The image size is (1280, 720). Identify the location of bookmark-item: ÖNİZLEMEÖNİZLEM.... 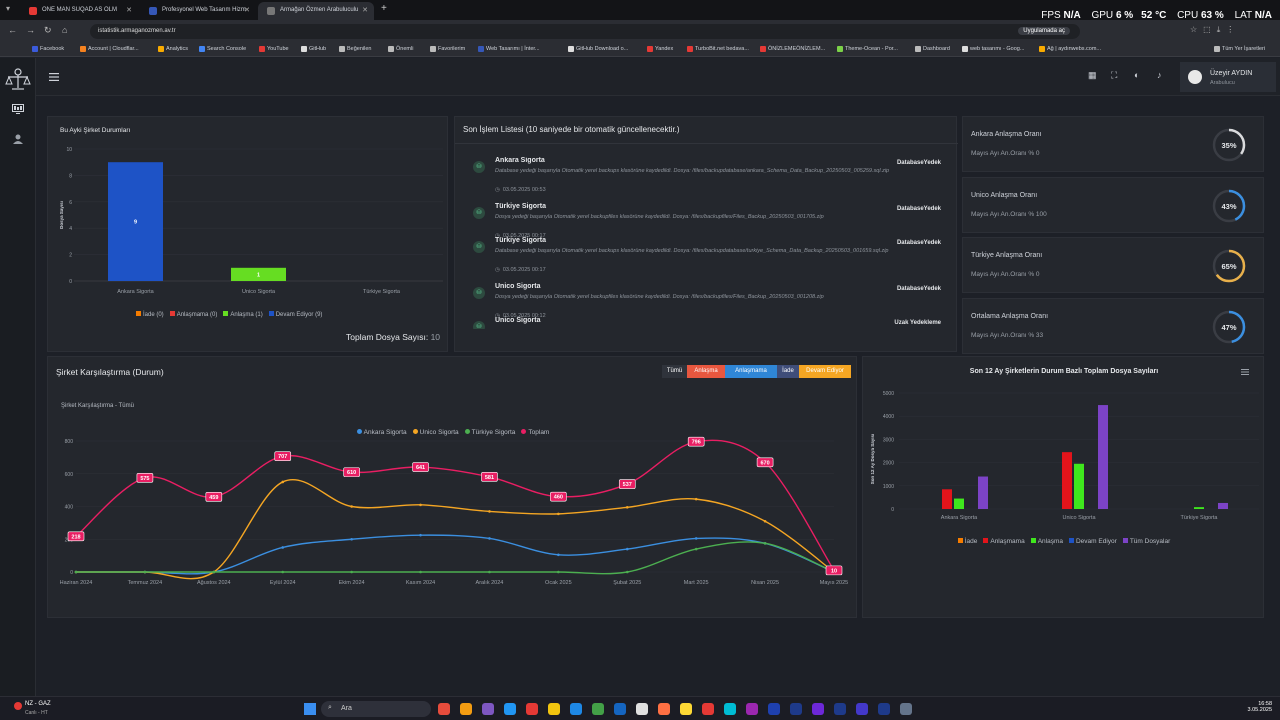
(792, 49).